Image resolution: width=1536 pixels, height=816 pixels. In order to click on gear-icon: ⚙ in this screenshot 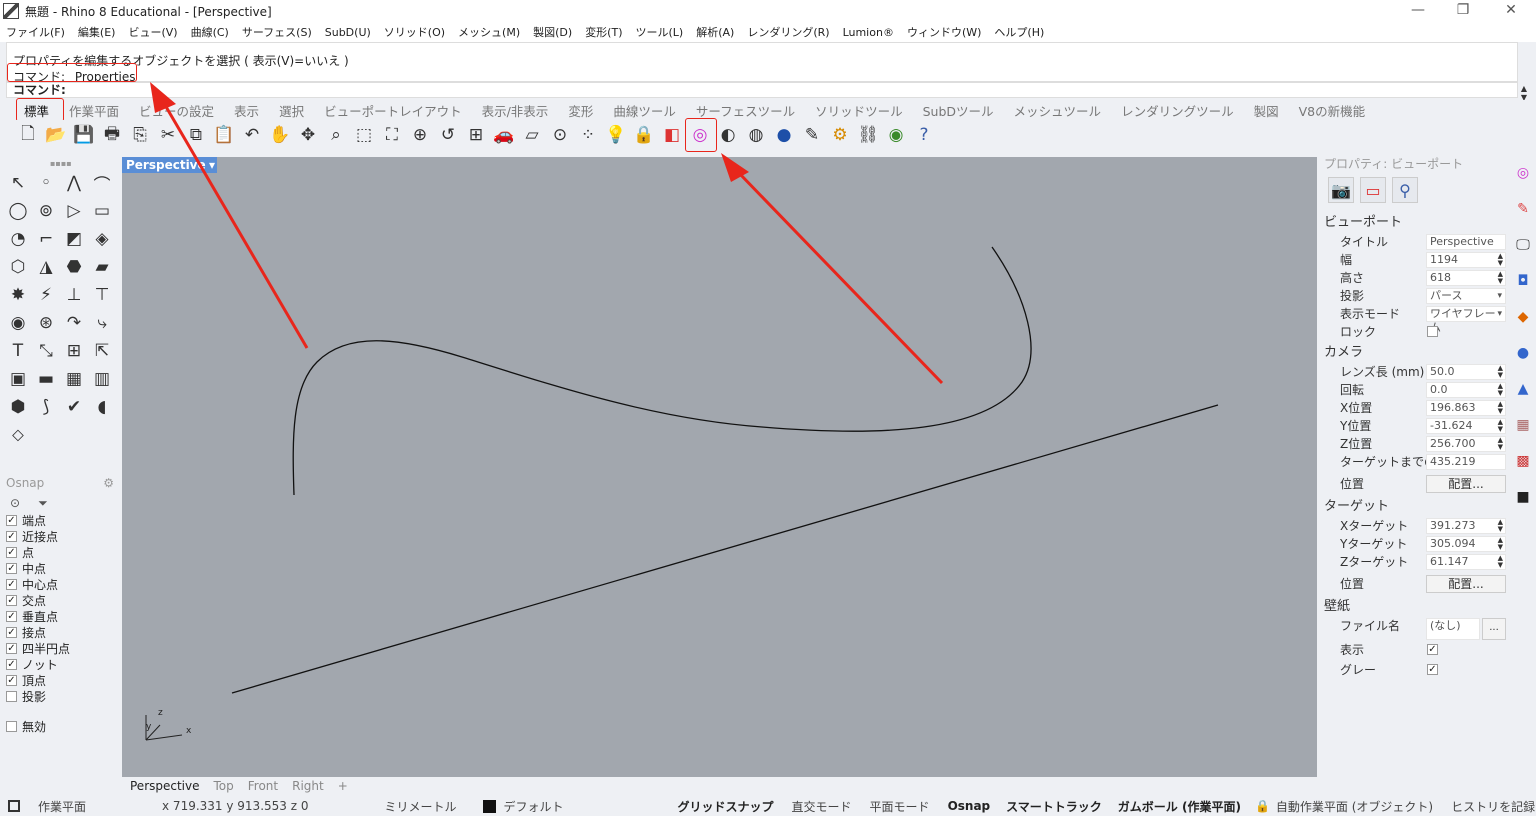, I will do `click(108, 485)`.